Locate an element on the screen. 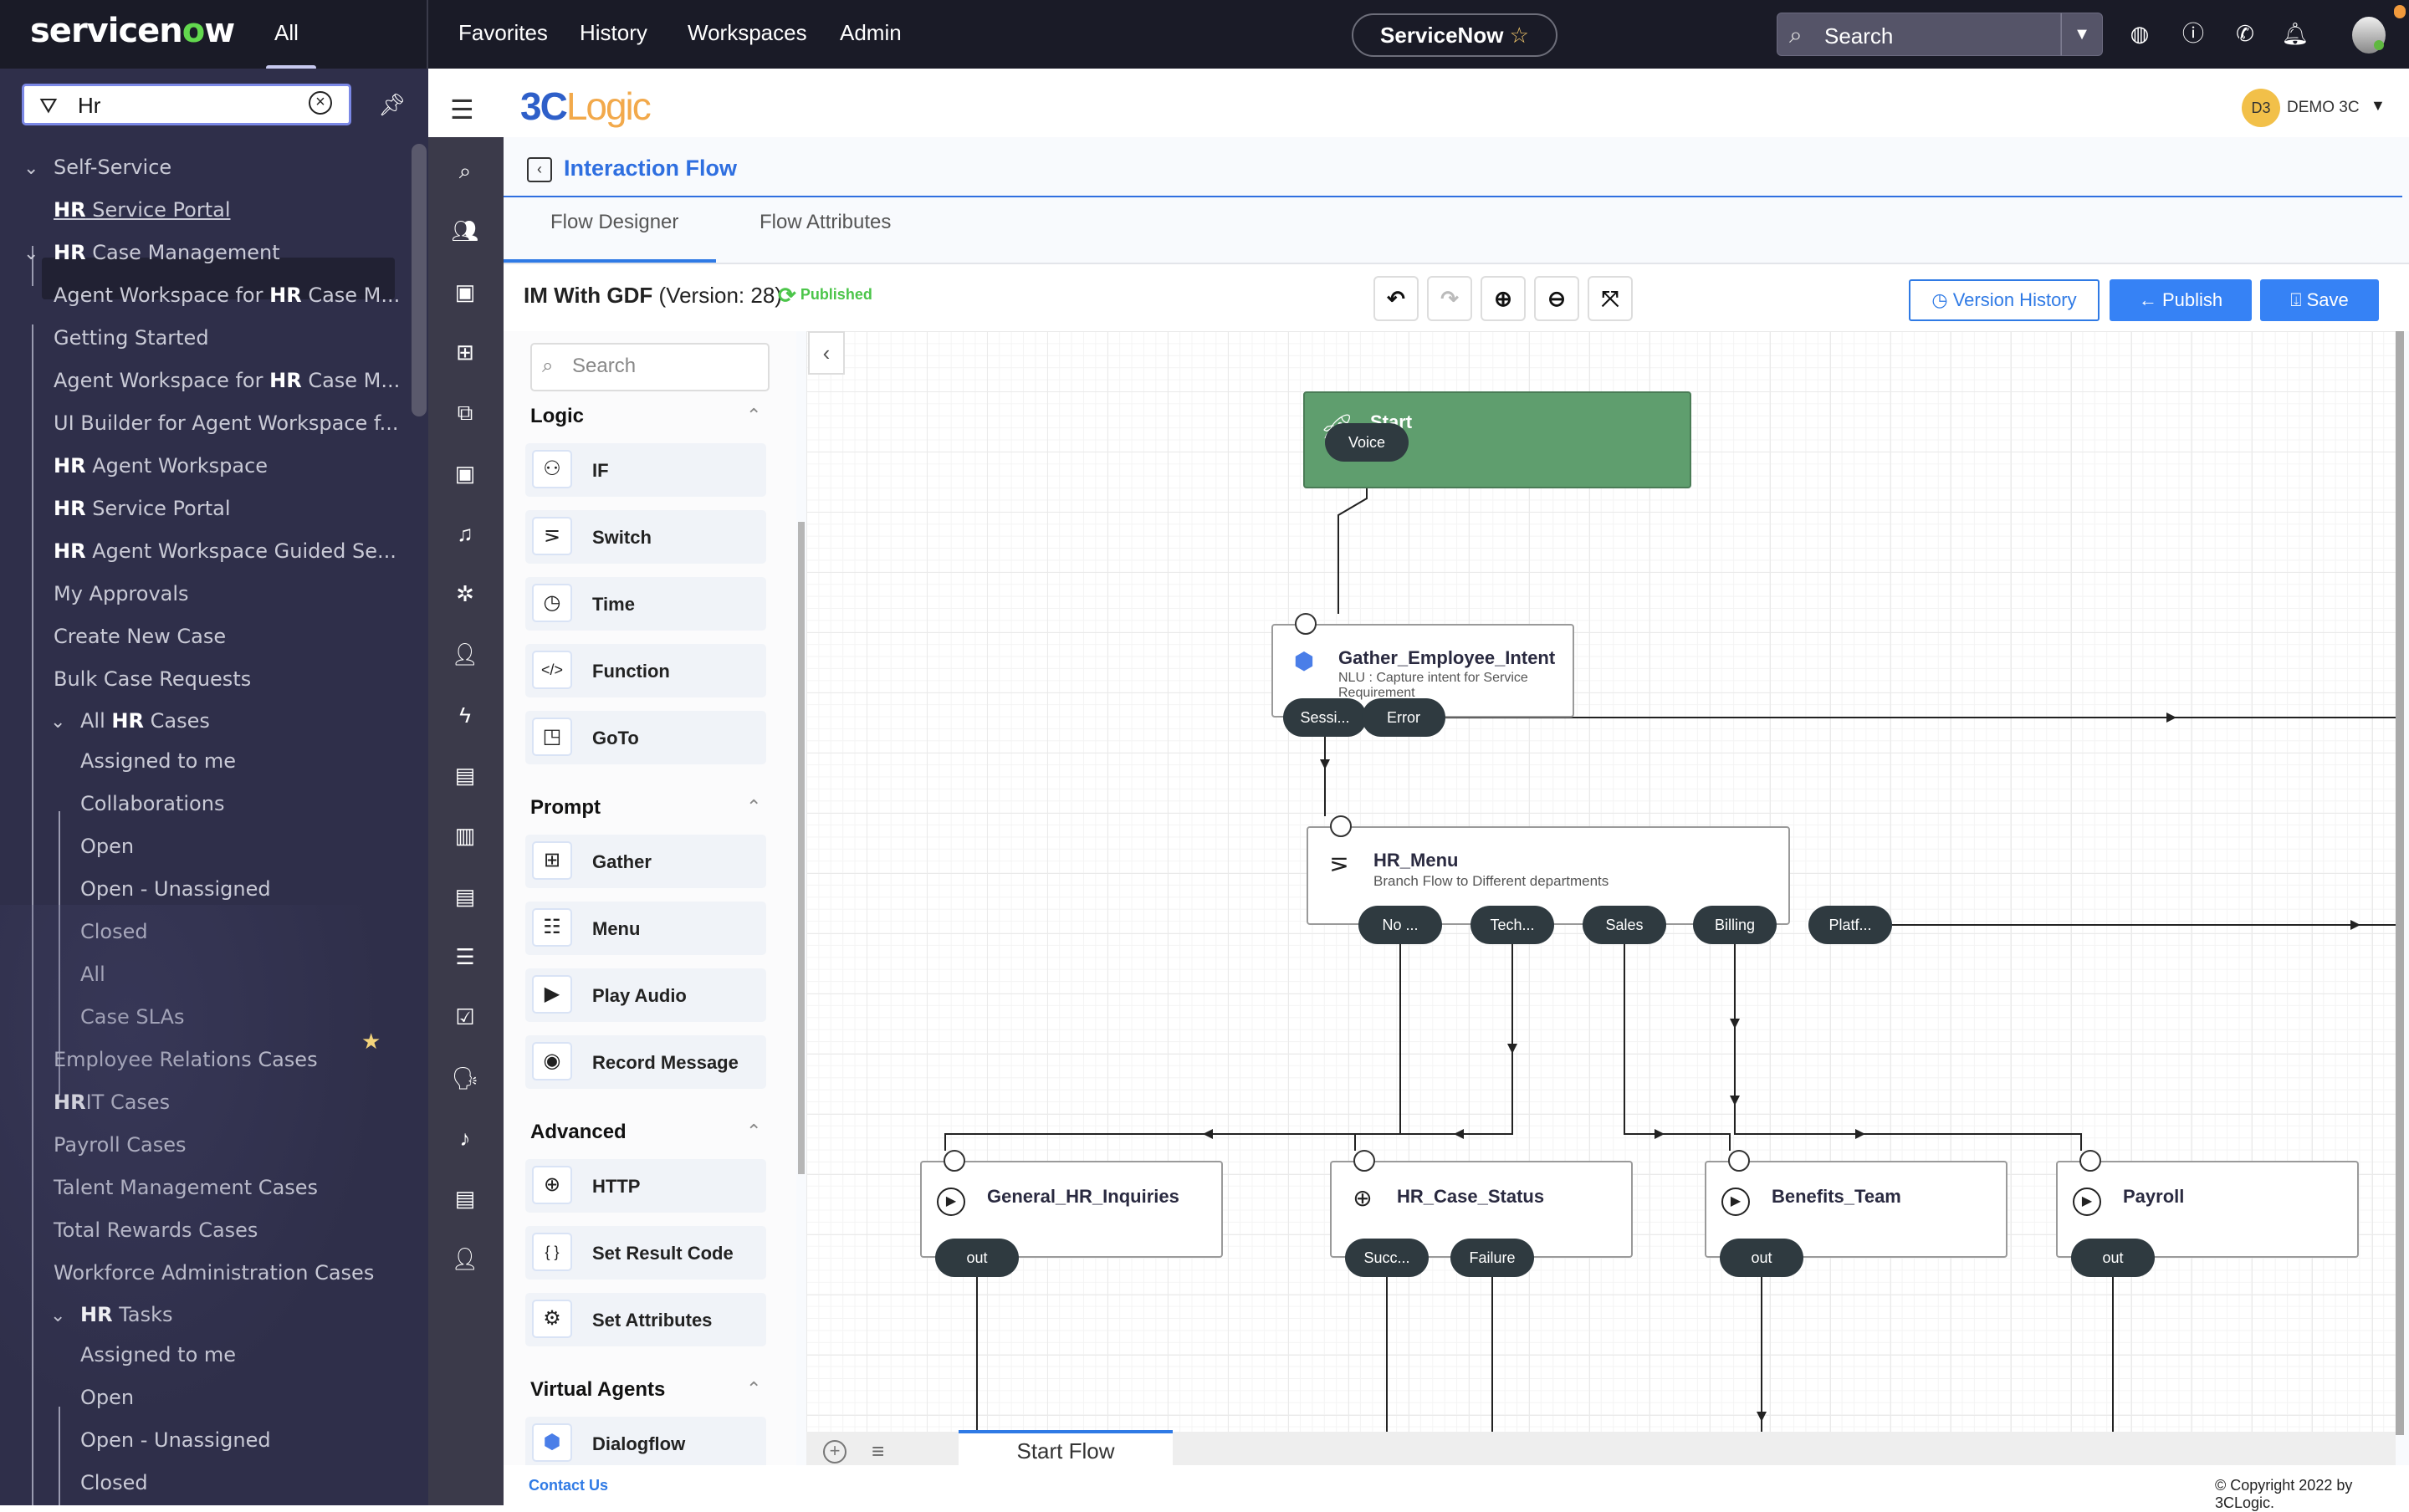 Image resolution: width=2409 pixels, height=1512 pixels. zoom-out-button: ⊖ is located at coordinates (1556, 298).